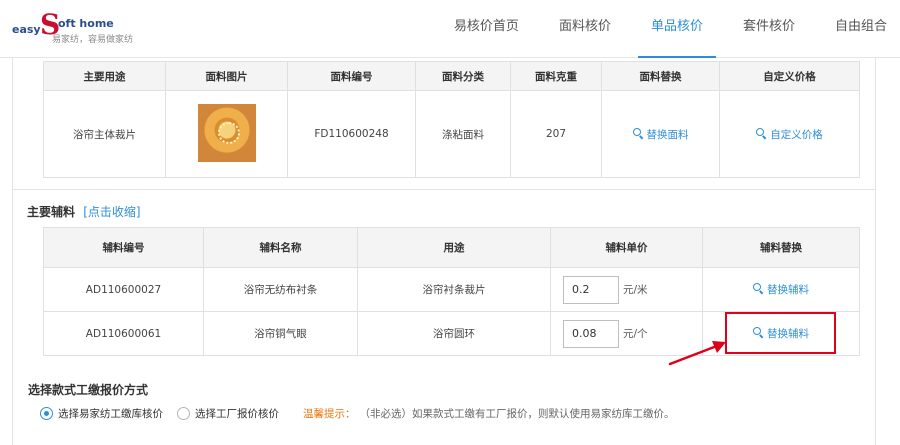  I want to click on col-header-aux-replace: 辅料替换, so click(781, 247).